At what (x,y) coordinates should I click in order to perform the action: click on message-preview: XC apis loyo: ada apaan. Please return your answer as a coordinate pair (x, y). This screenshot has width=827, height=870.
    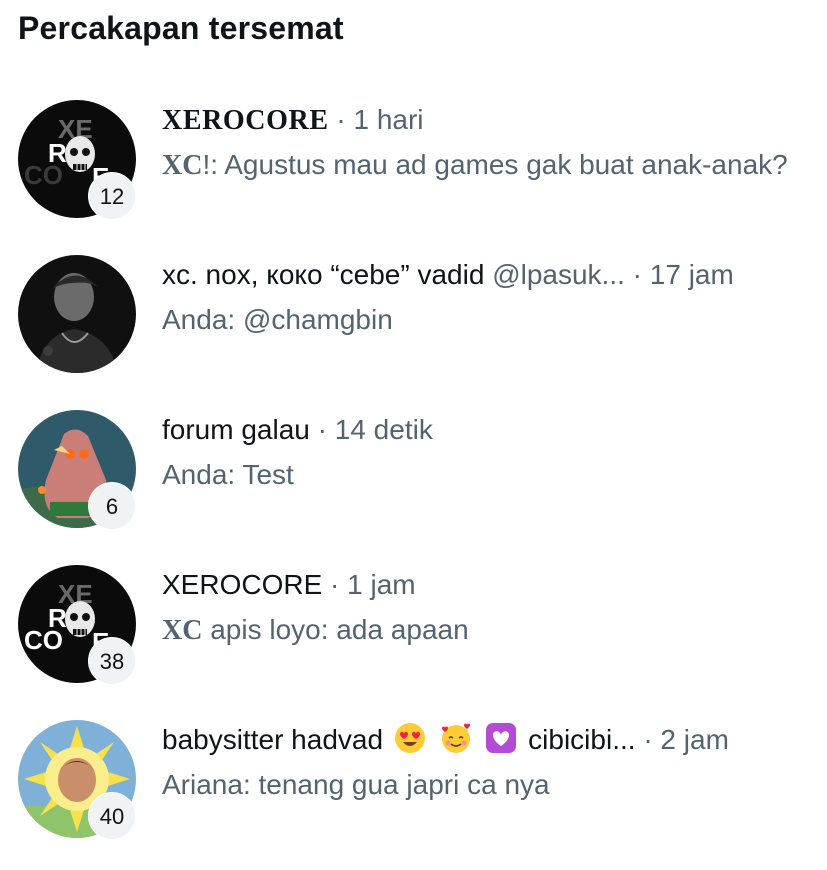
    Looking at the image, I should click on (482, 630).